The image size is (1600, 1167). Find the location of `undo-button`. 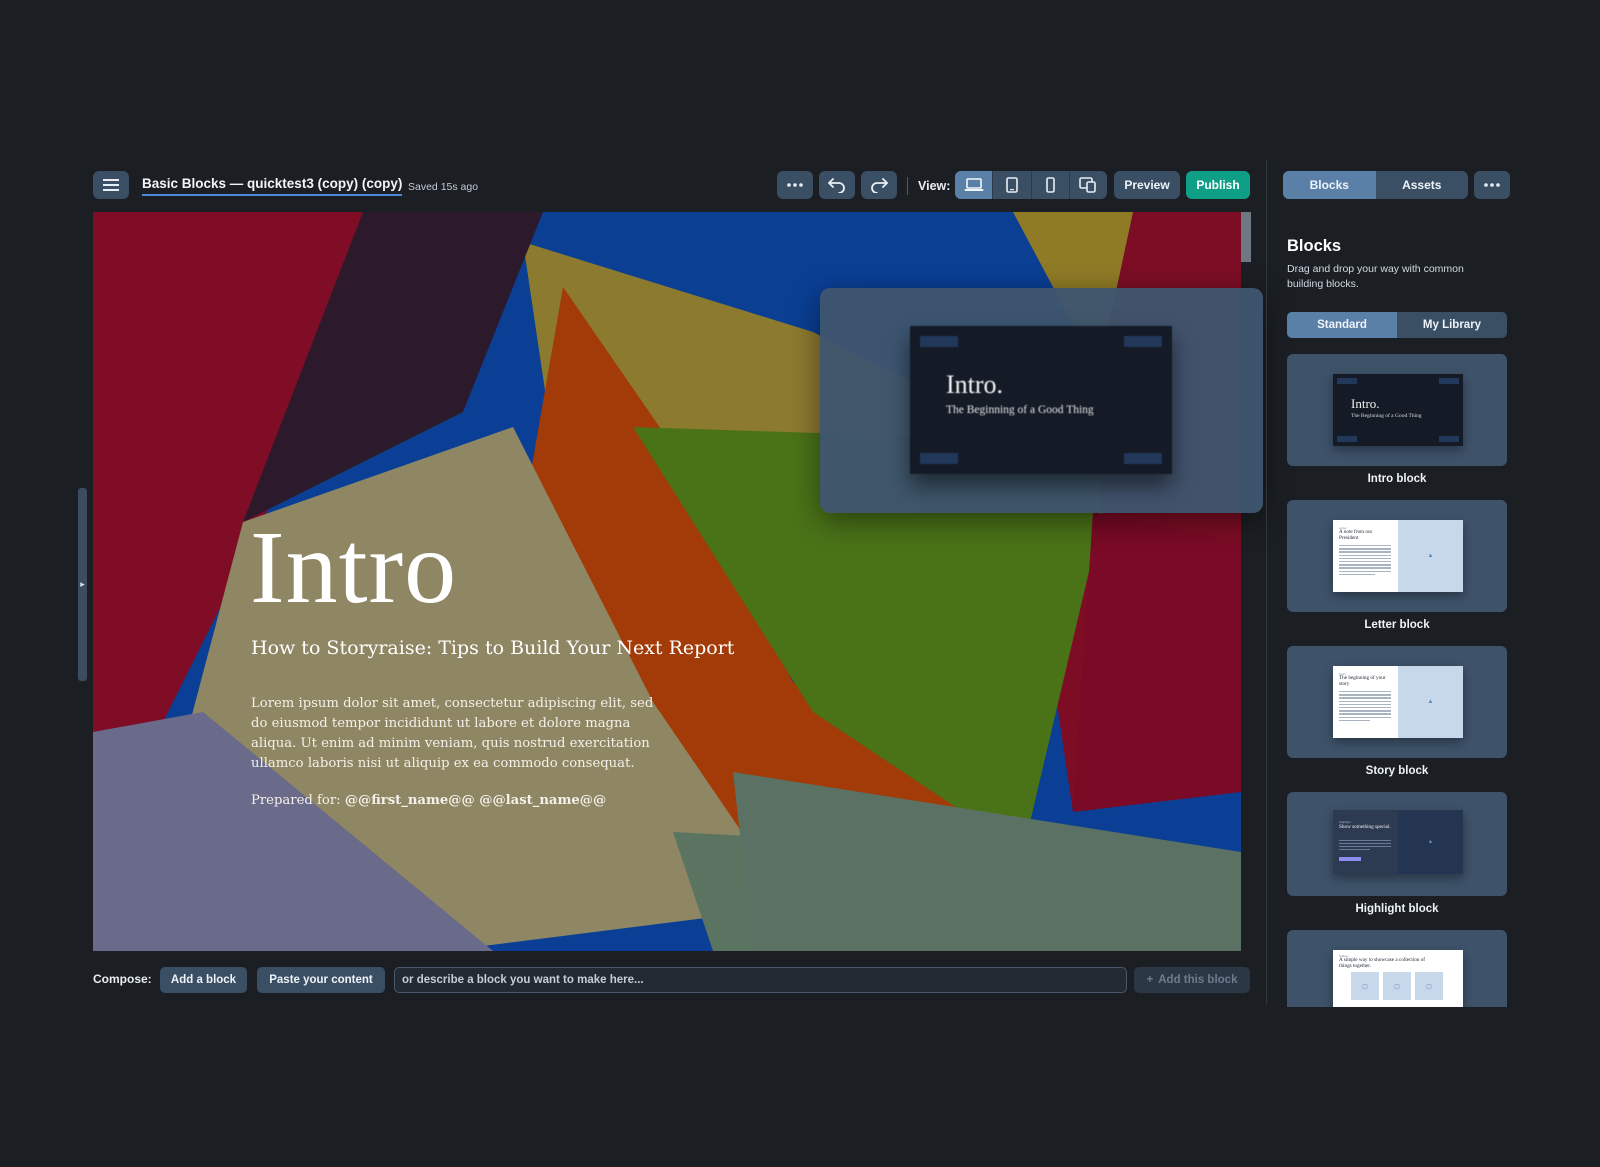

undo-button is located at coordinates (837, 185).